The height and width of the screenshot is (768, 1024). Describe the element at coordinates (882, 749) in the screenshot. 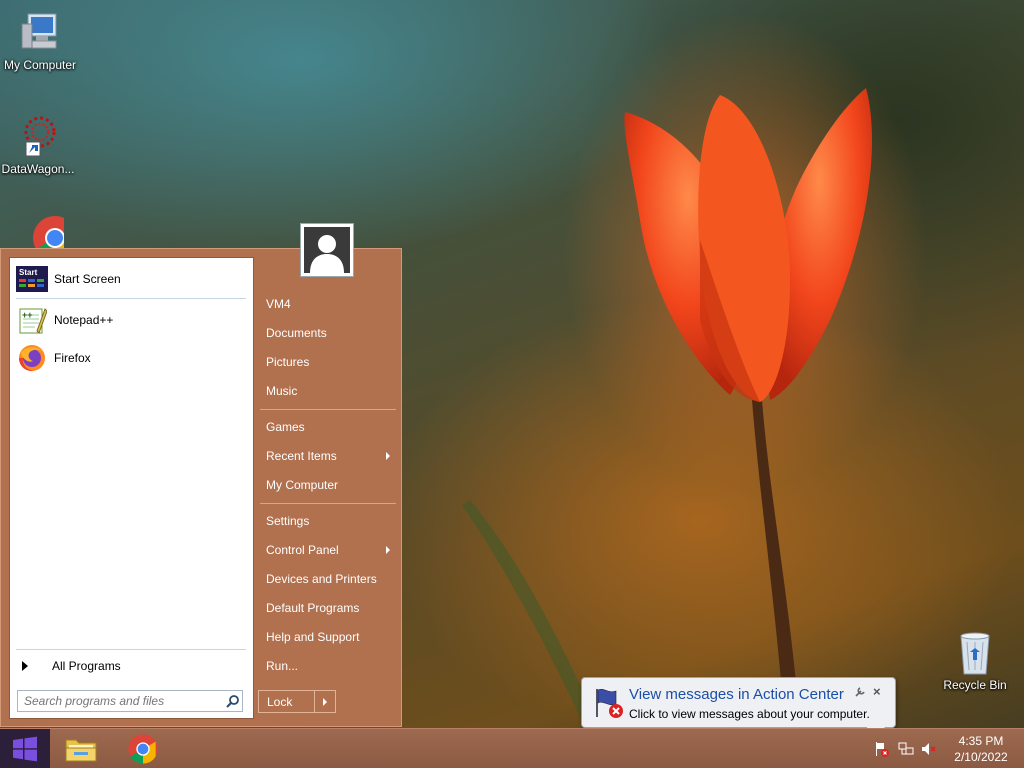

I see `action-center-tray-icon` at that location.